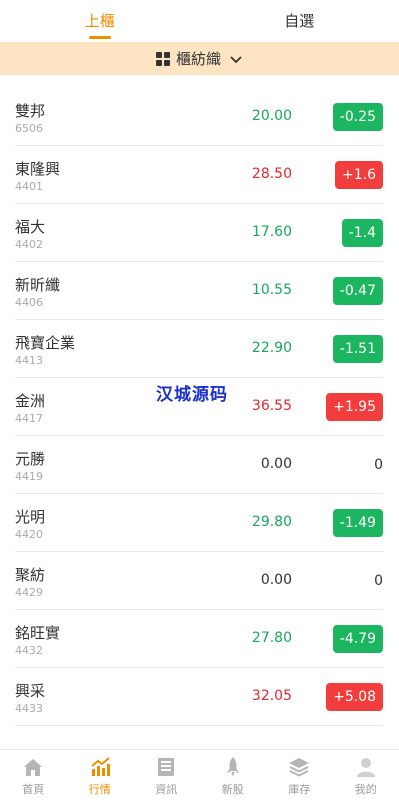 The height and width of the screenshot is (802, 399). I want to click on nav-ipo: 新股, so click(233, 776).